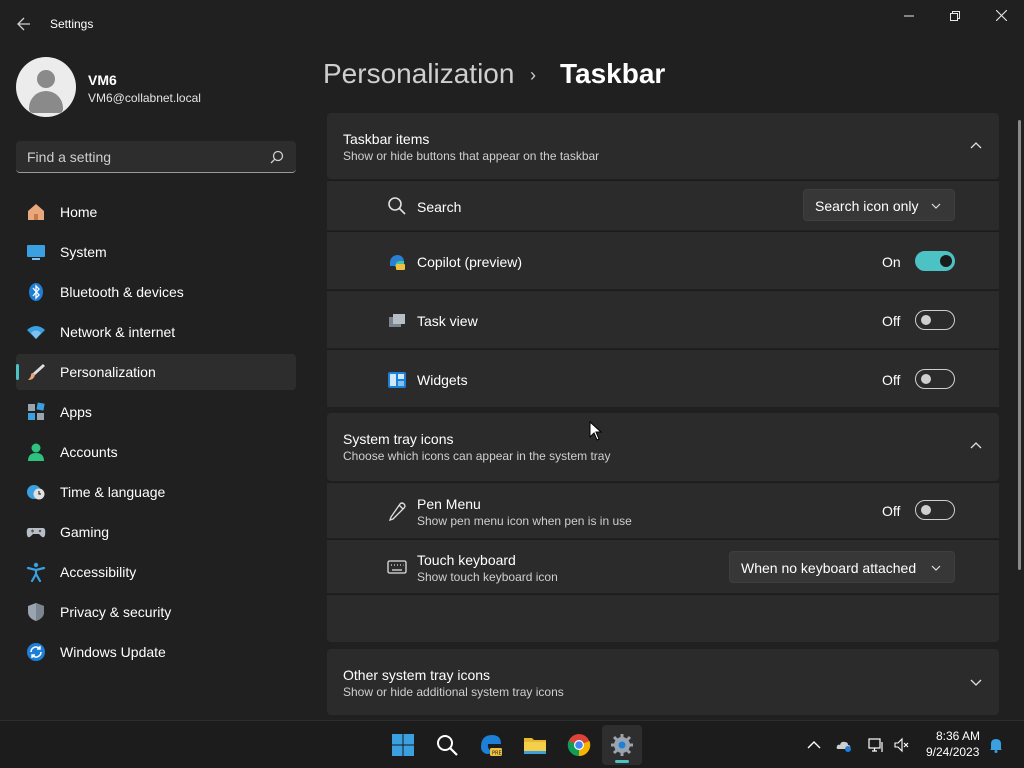 The image size is (1024, 768). I want to click on sidebar-item-gaming: Gaming, so click(156, 532).